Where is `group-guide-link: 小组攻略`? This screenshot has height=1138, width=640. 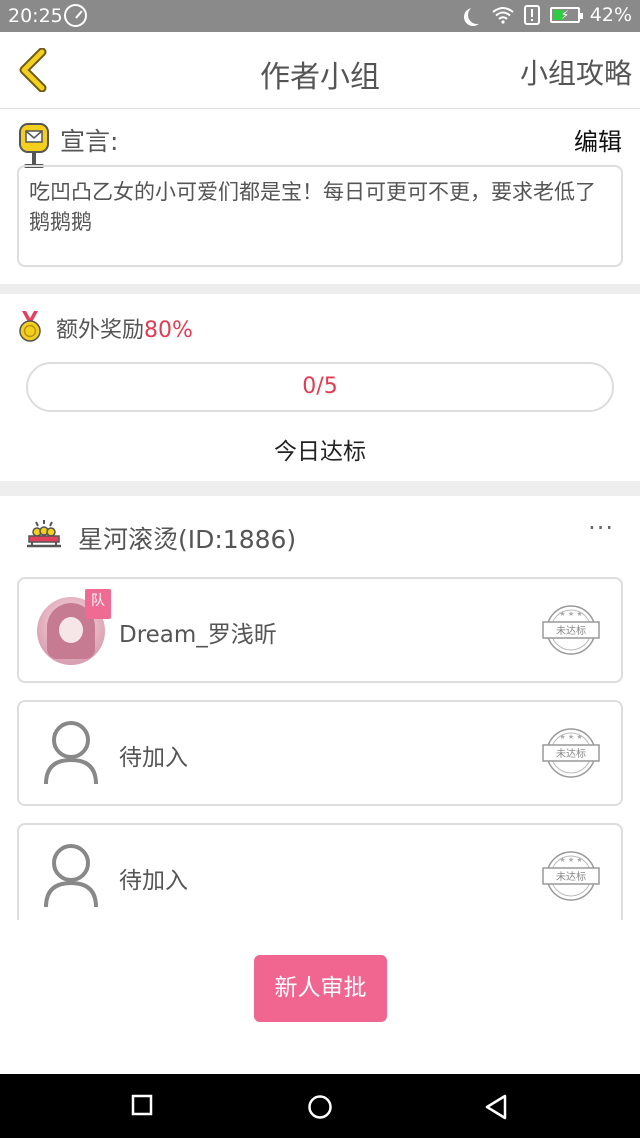 group-guide-link: 小组攻略 is located at coordinates (576, 72).